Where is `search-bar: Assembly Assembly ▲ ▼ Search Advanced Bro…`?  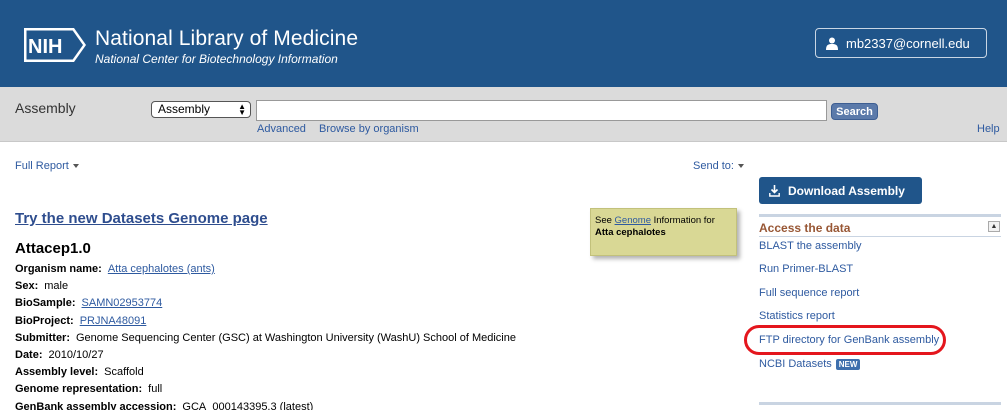 search-bar: Assembly Assembly ▲ ▼ Search Advanced Bro… is located at coordinates (503, 114).